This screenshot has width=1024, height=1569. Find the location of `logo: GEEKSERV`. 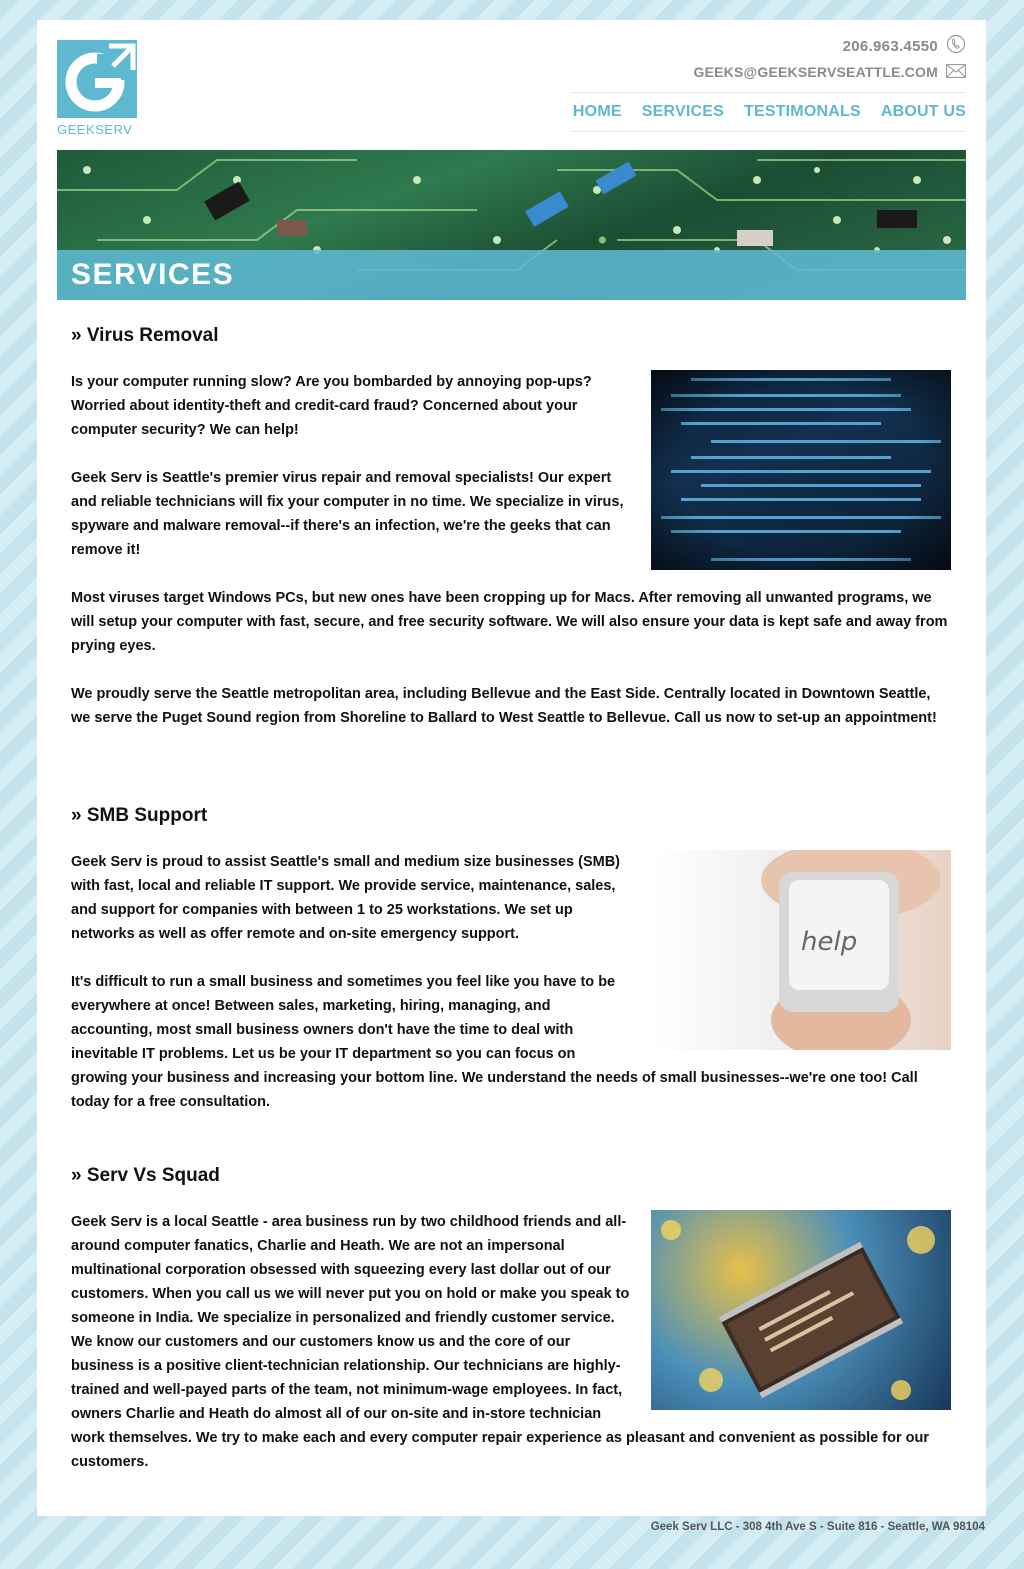

logo: GEEKSERV is located at coordinates (97, 88).